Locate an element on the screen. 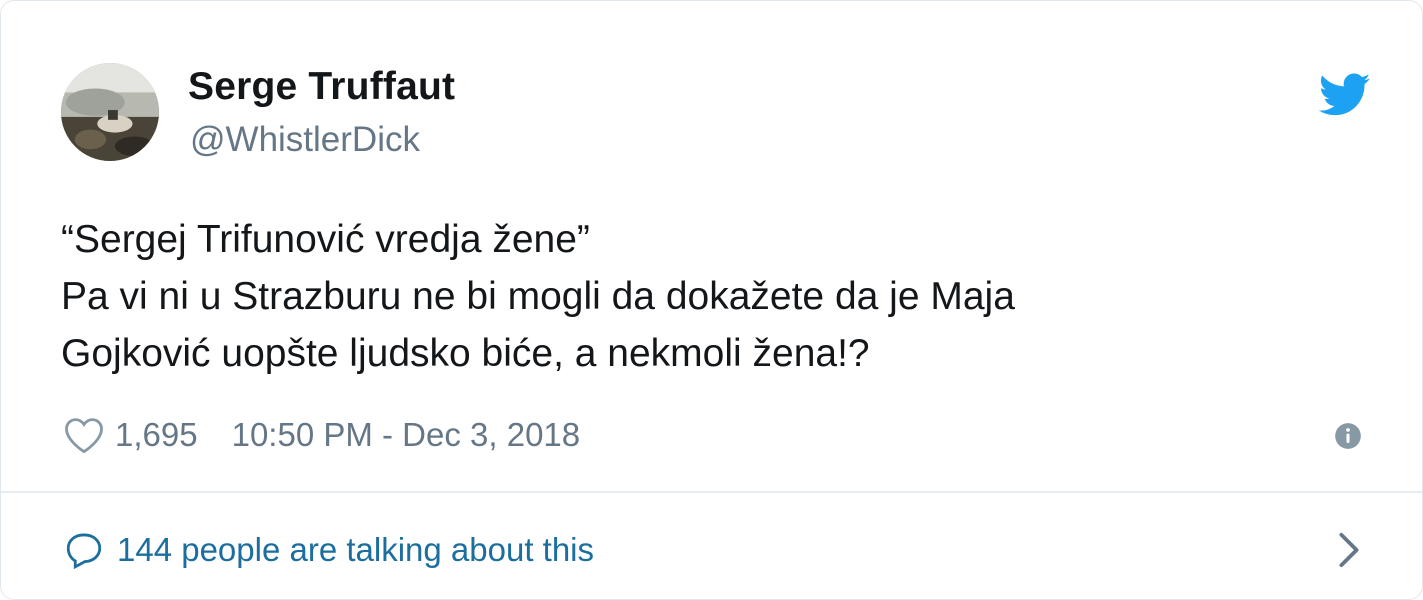  handle: @WhistlerDick is located at coordinates (305, 140).